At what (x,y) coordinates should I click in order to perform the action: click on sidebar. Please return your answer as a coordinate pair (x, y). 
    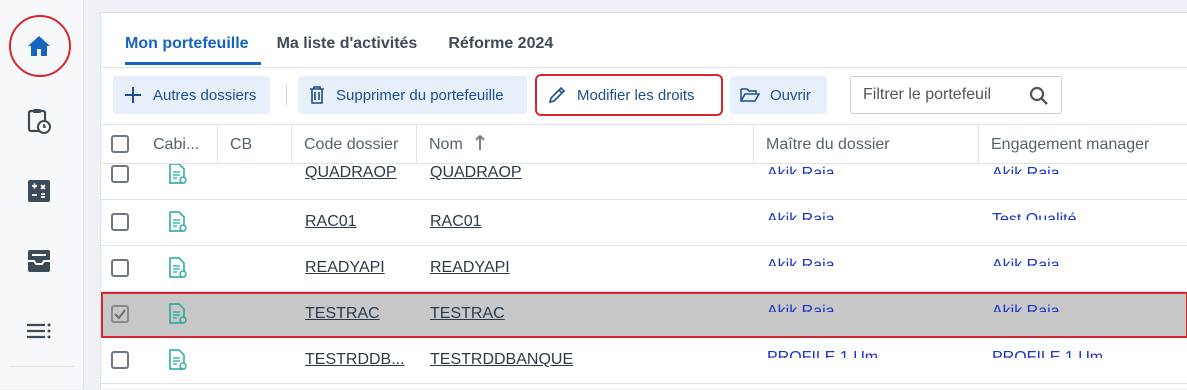
    Looking at the image, I should click on (42, 194).